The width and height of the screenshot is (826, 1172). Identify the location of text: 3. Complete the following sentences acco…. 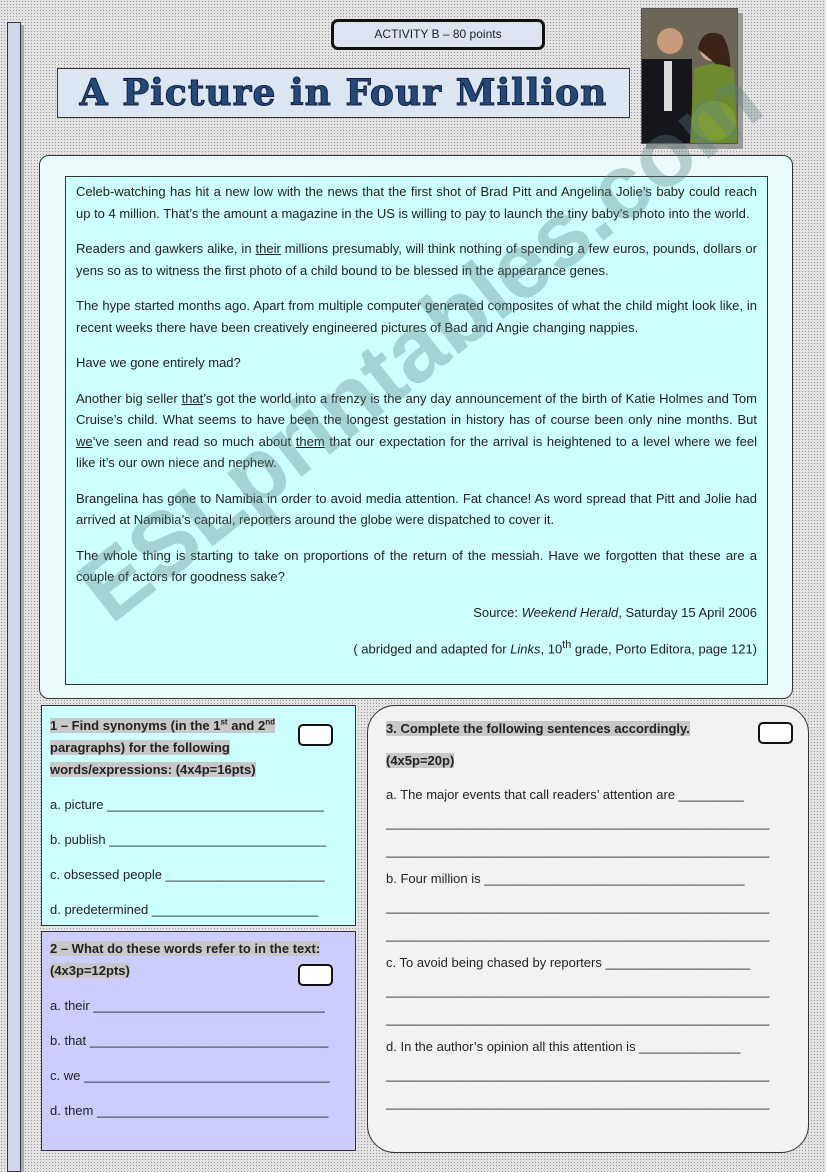
(538, 728).